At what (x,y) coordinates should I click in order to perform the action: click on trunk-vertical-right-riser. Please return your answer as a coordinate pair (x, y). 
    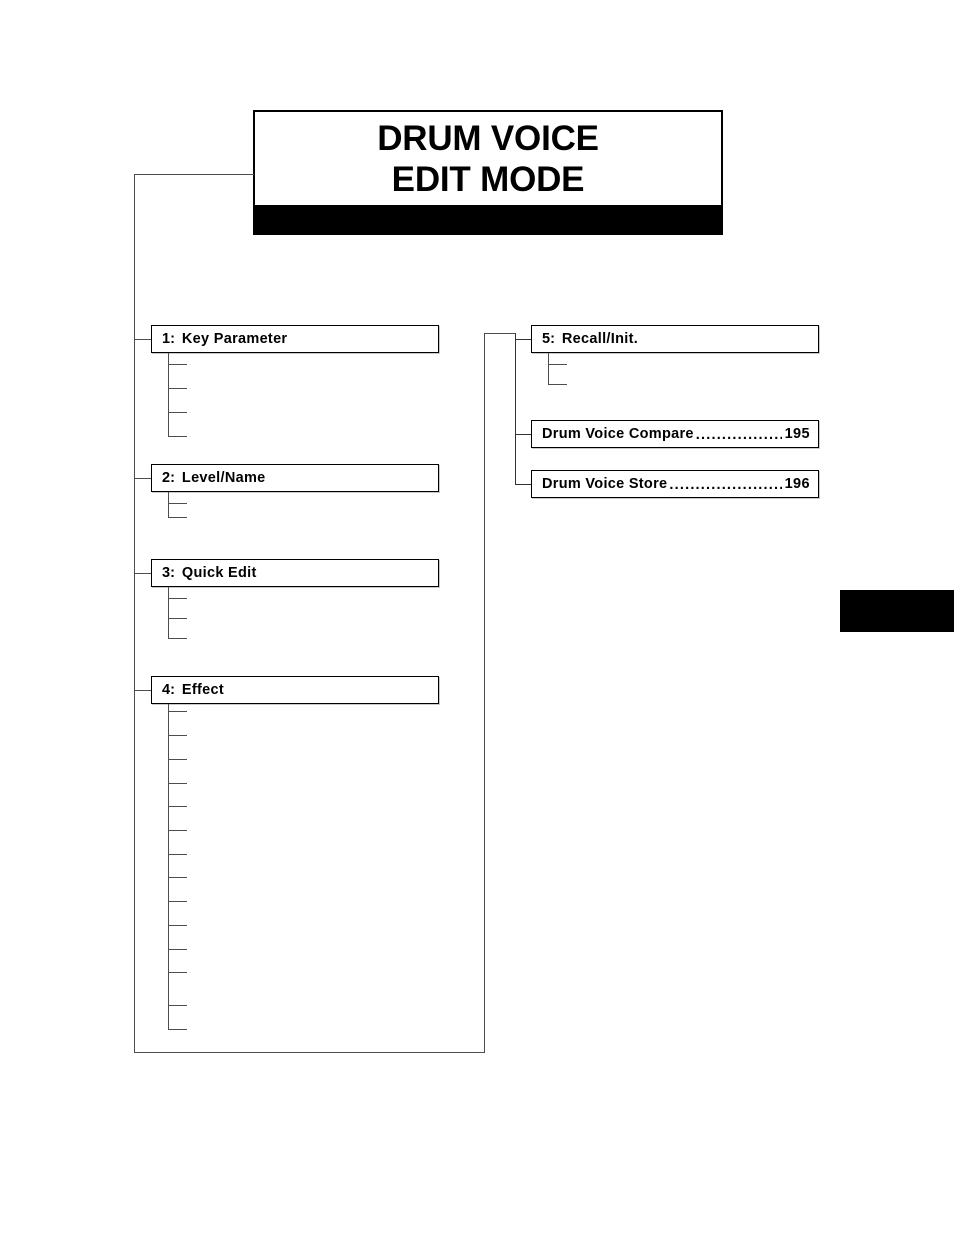
    Looking at the image, I should click on (484, 693).